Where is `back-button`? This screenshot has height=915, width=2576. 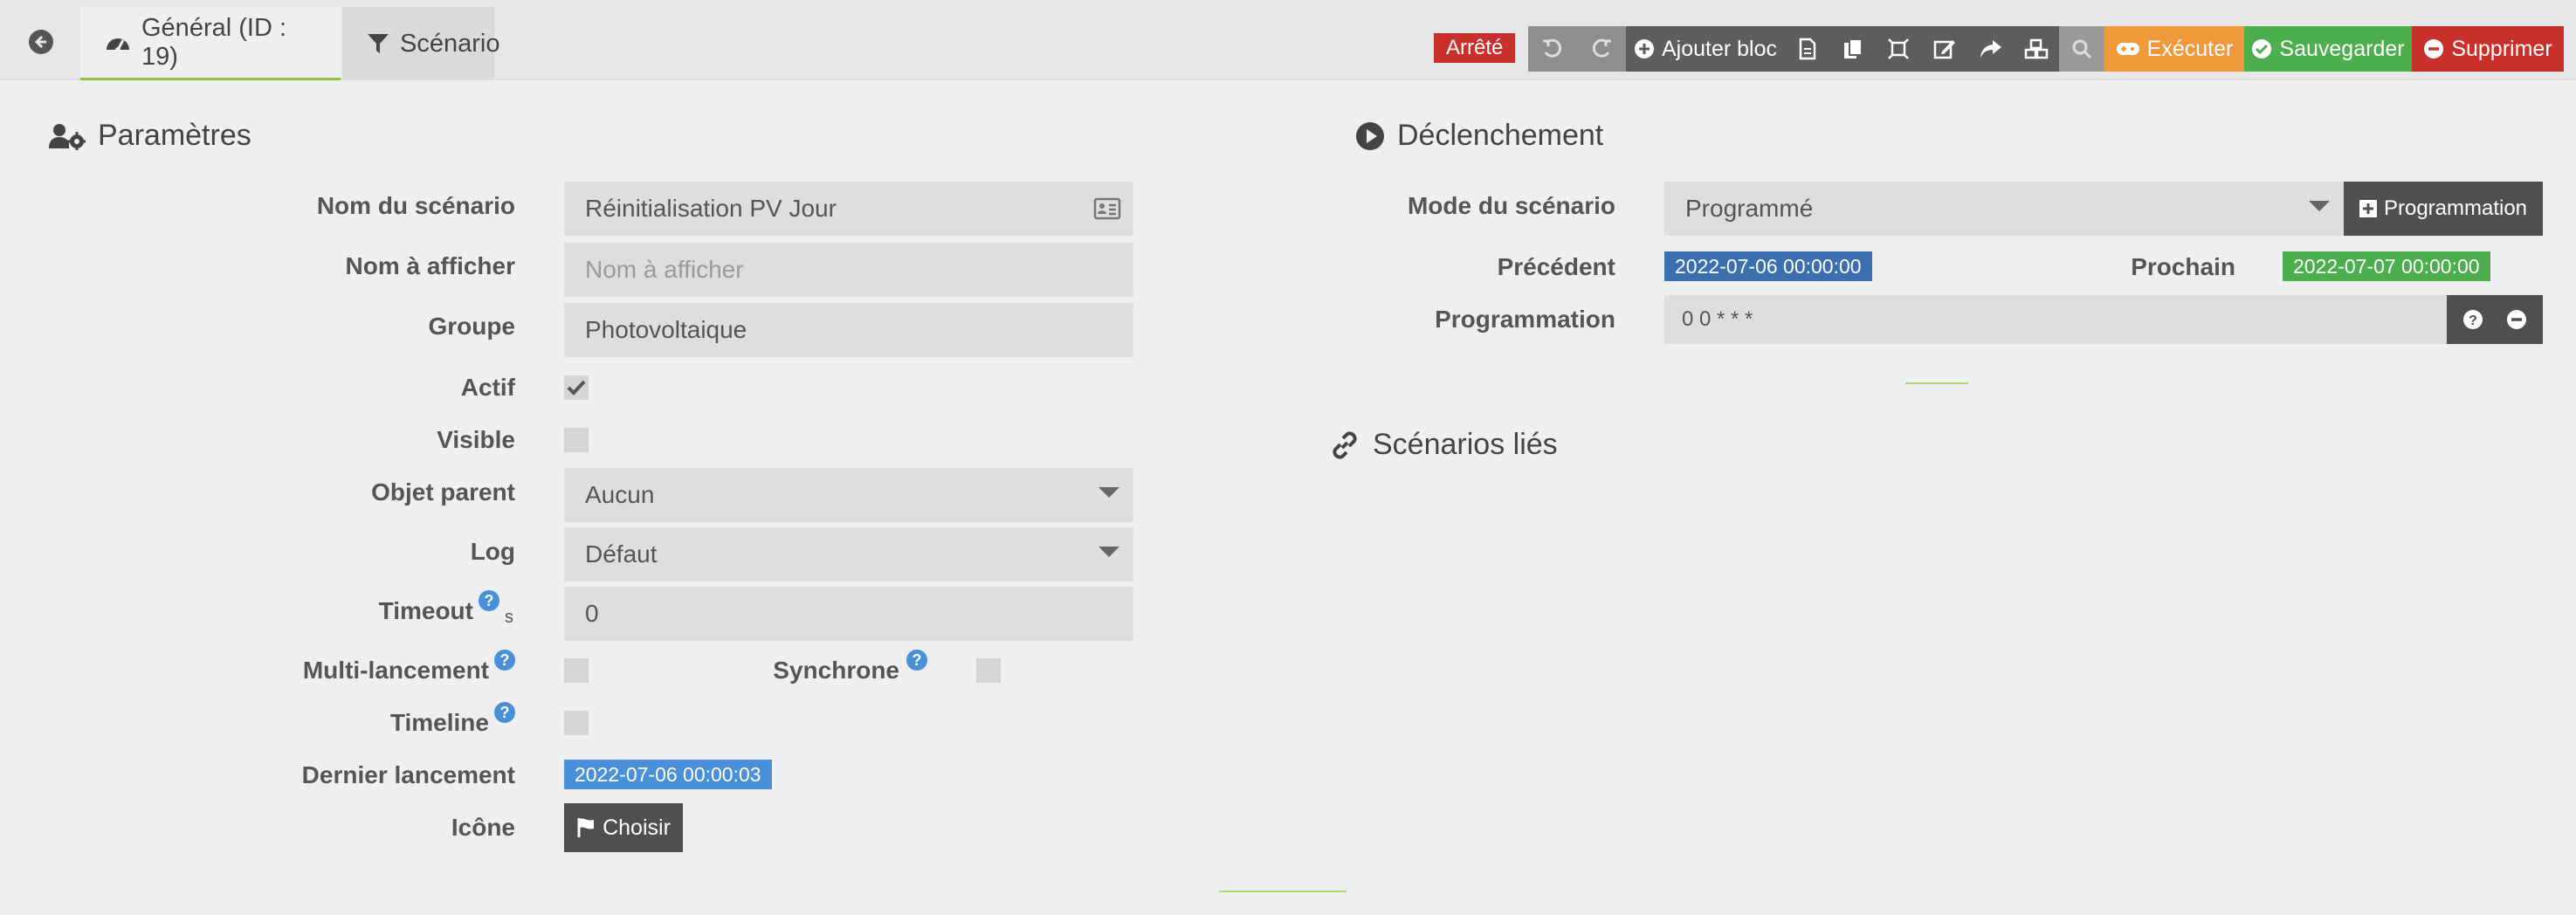 back-button is located at coordinates (41, 42).